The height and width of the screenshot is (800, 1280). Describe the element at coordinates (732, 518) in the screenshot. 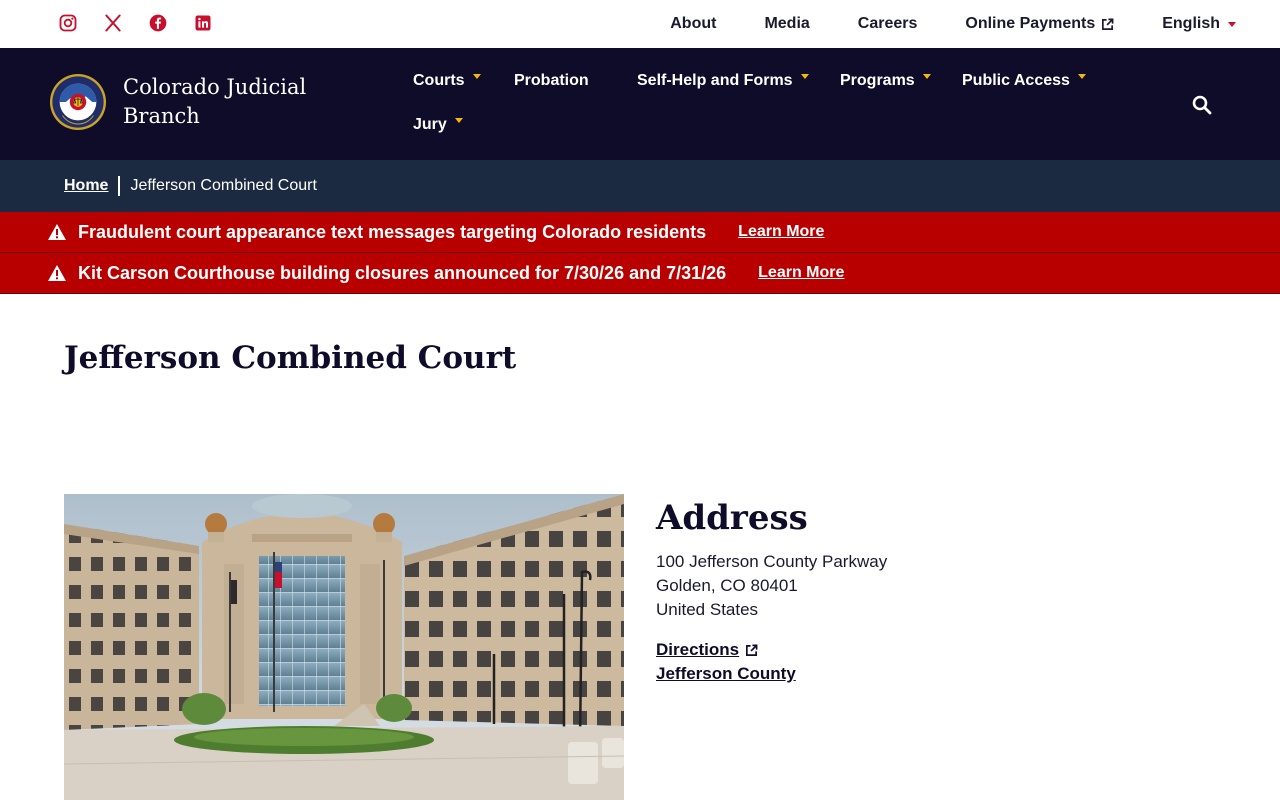

I see `address-heading: Address` at that location.